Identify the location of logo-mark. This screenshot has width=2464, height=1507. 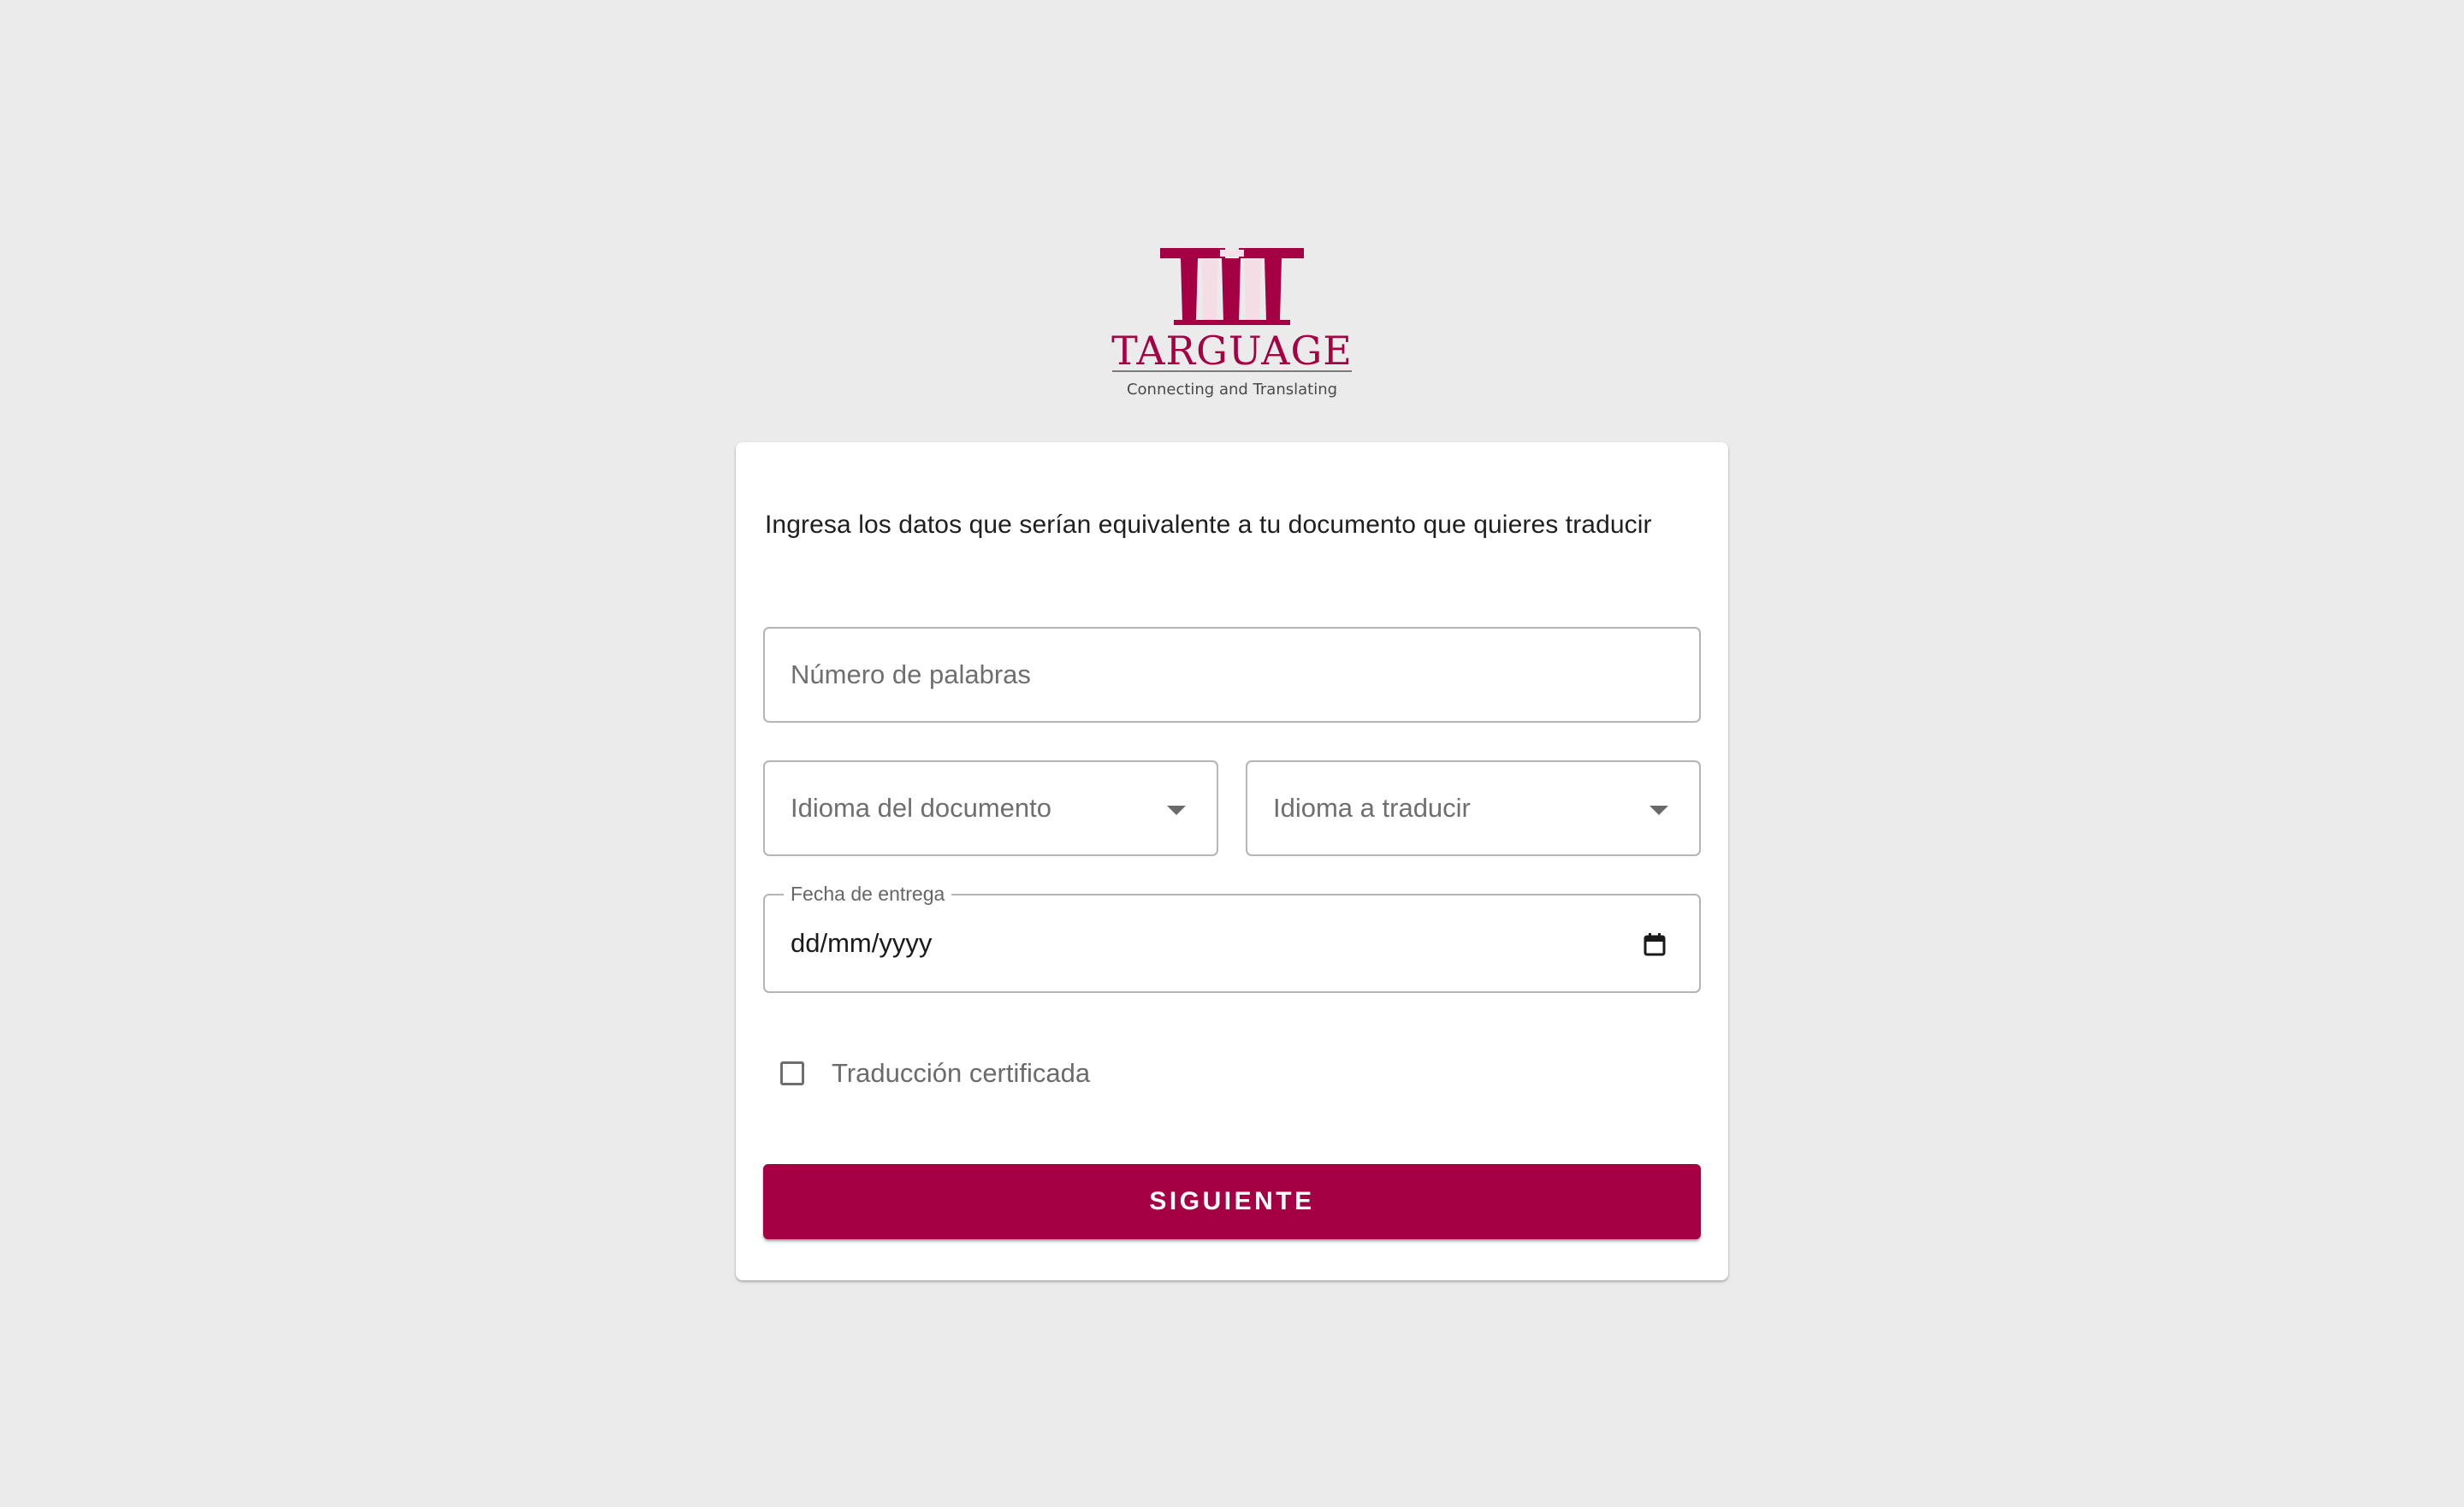
(1232, 286).